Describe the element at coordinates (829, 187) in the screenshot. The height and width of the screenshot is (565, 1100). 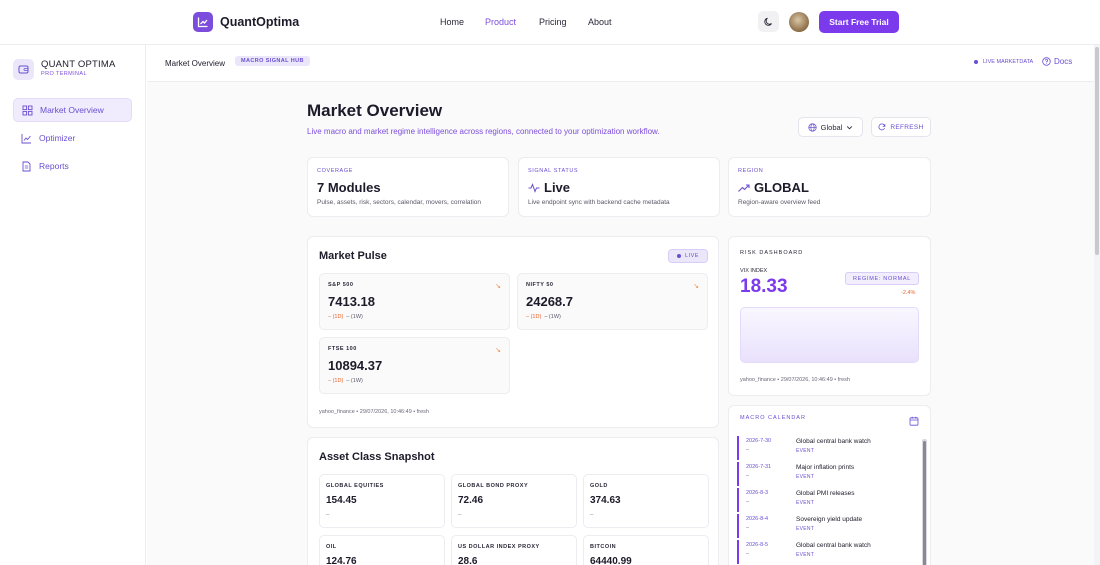
I see `region-card: REGION GLOBAL Region-aware overview feed` at that location.